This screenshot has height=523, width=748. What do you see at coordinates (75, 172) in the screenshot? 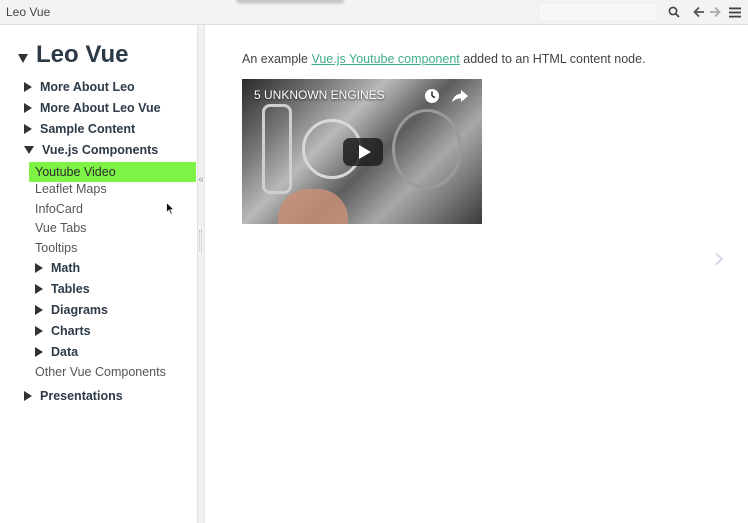
I see `tree-item-label: Youtube Video` at bounding box center [75, 172].